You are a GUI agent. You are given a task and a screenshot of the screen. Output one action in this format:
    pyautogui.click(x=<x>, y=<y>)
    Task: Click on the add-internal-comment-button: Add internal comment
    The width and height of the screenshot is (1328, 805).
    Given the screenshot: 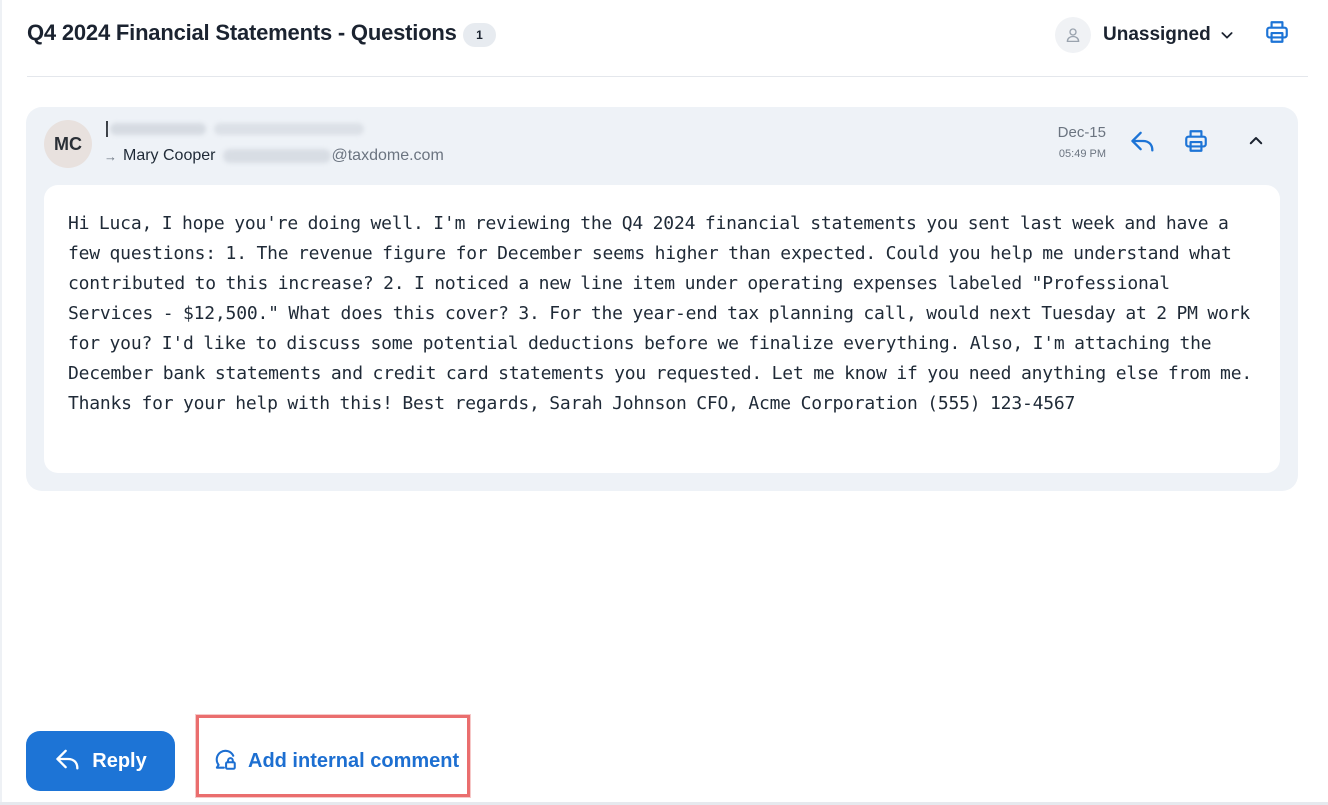 What is the action you would take?
    pyautogui.click(x=335, y=761)
    